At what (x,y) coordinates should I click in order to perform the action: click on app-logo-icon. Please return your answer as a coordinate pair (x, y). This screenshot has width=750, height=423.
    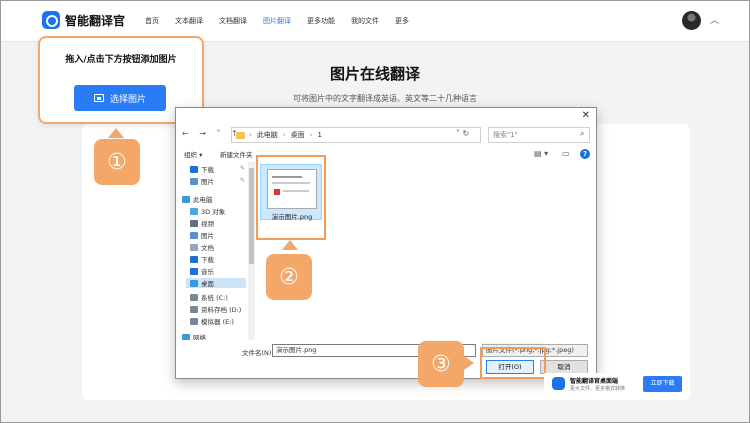
    Looking at the image, I should click on (51, 20).